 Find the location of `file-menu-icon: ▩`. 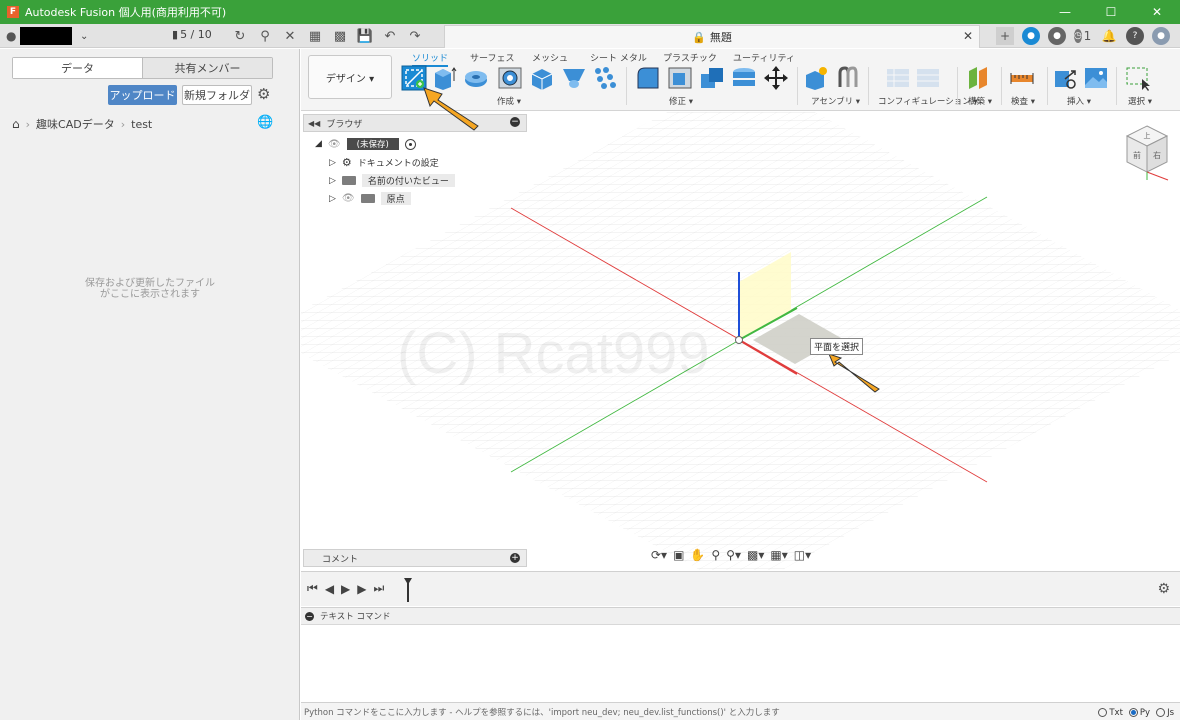

file-menu-icon: ▩ is located at coordinates (340, 36).